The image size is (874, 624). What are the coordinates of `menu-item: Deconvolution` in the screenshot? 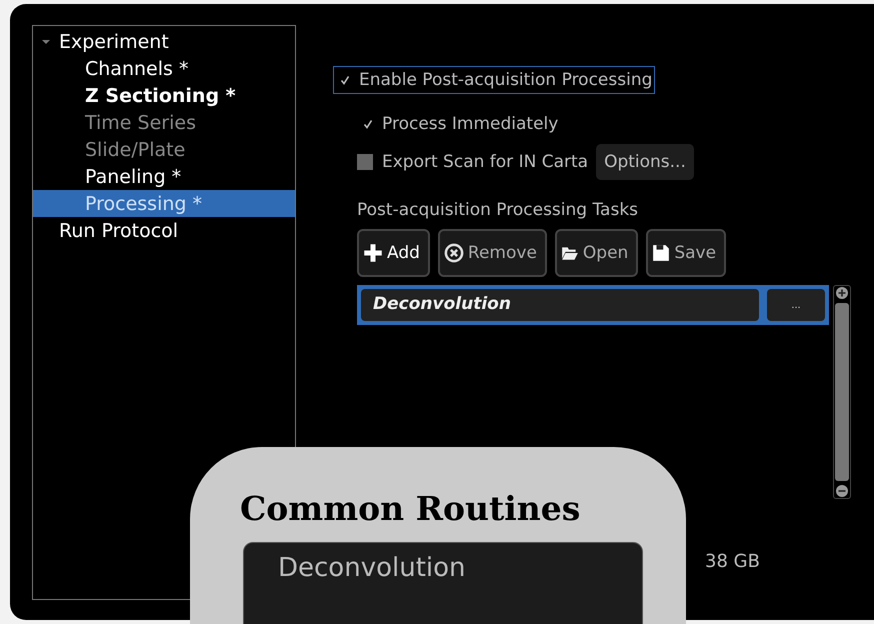 It's located at (443, 563).